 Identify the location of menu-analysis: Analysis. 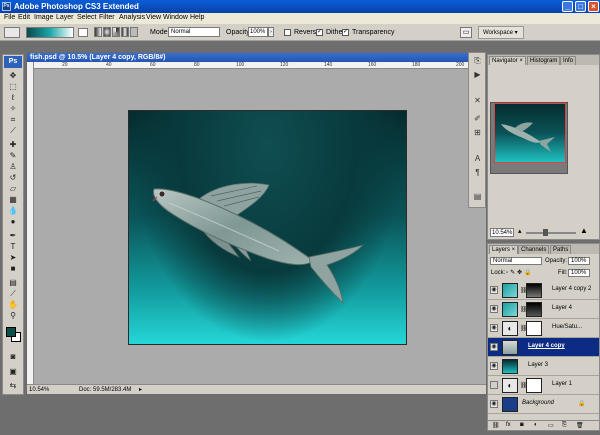
(132, 17).